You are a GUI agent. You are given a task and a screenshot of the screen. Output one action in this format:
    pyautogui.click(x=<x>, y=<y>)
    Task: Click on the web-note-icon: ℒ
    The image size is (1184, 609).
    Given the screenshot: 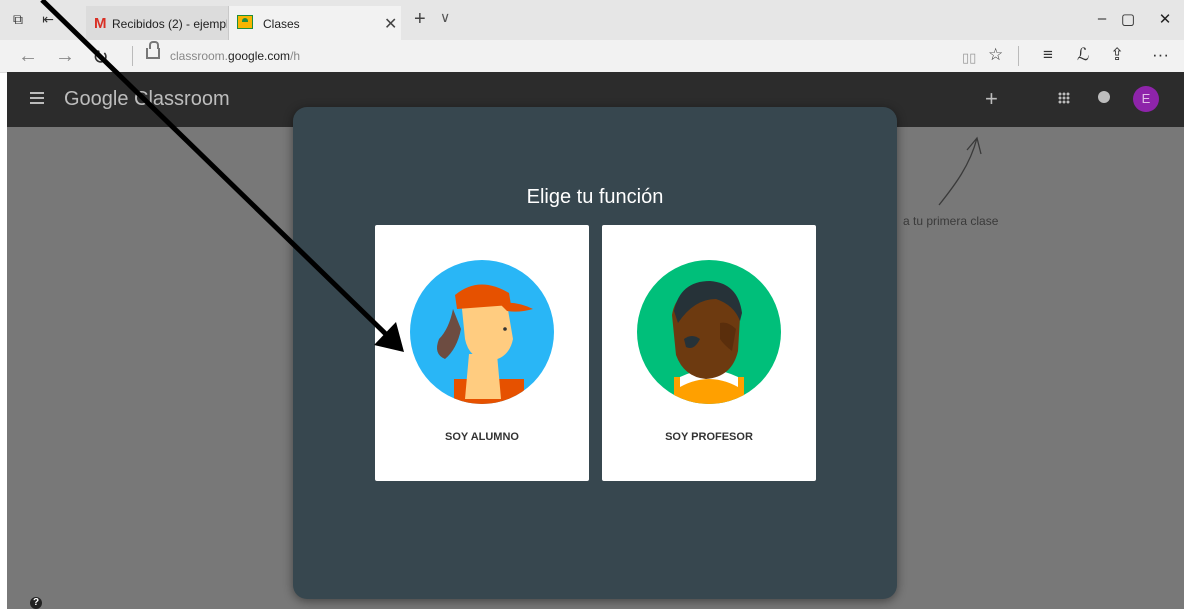 What is the action you would take?
    pyautogui.click(x=1083, y=55)
    